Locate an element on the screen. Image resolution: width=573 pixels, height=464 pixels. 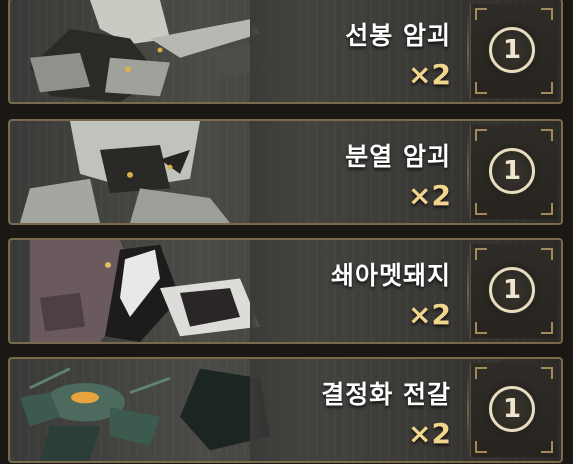
enemy-name: 선봉 암괴 is located at coordinates (398, 35).